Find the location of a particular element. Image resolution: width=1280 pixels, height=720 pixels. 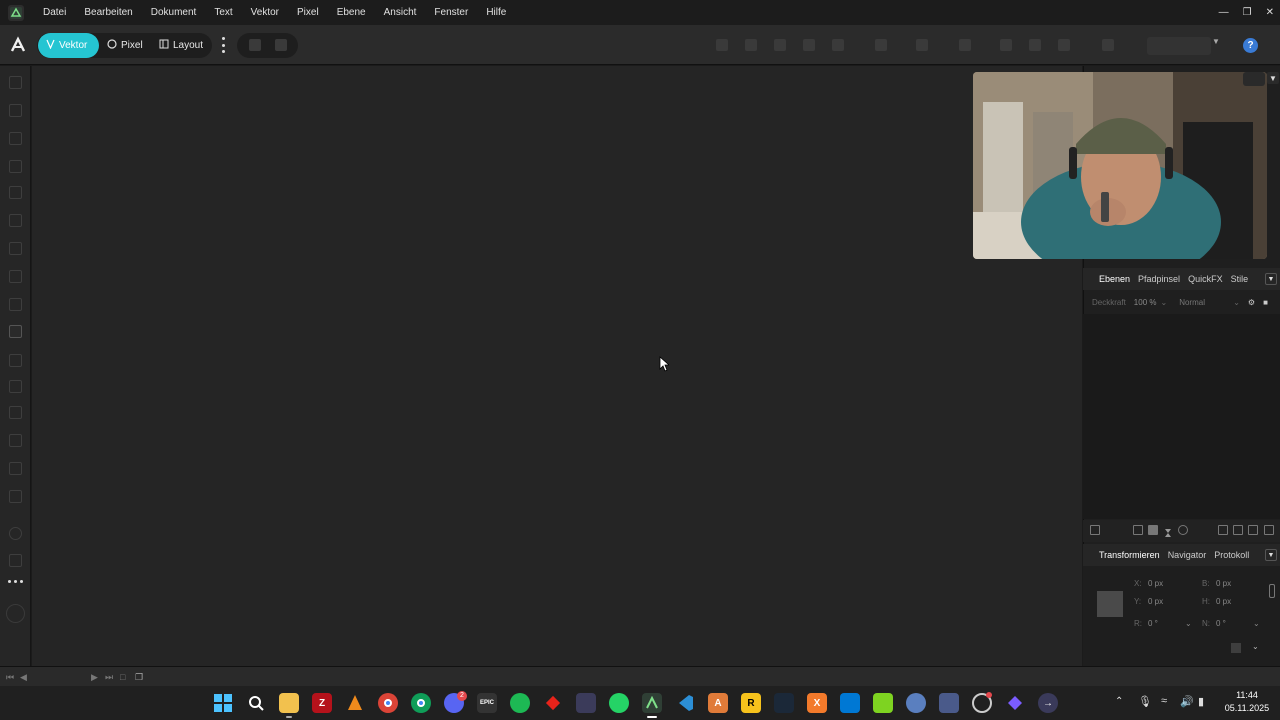

pencil-tool-icon is located at coordinates (15, 248).